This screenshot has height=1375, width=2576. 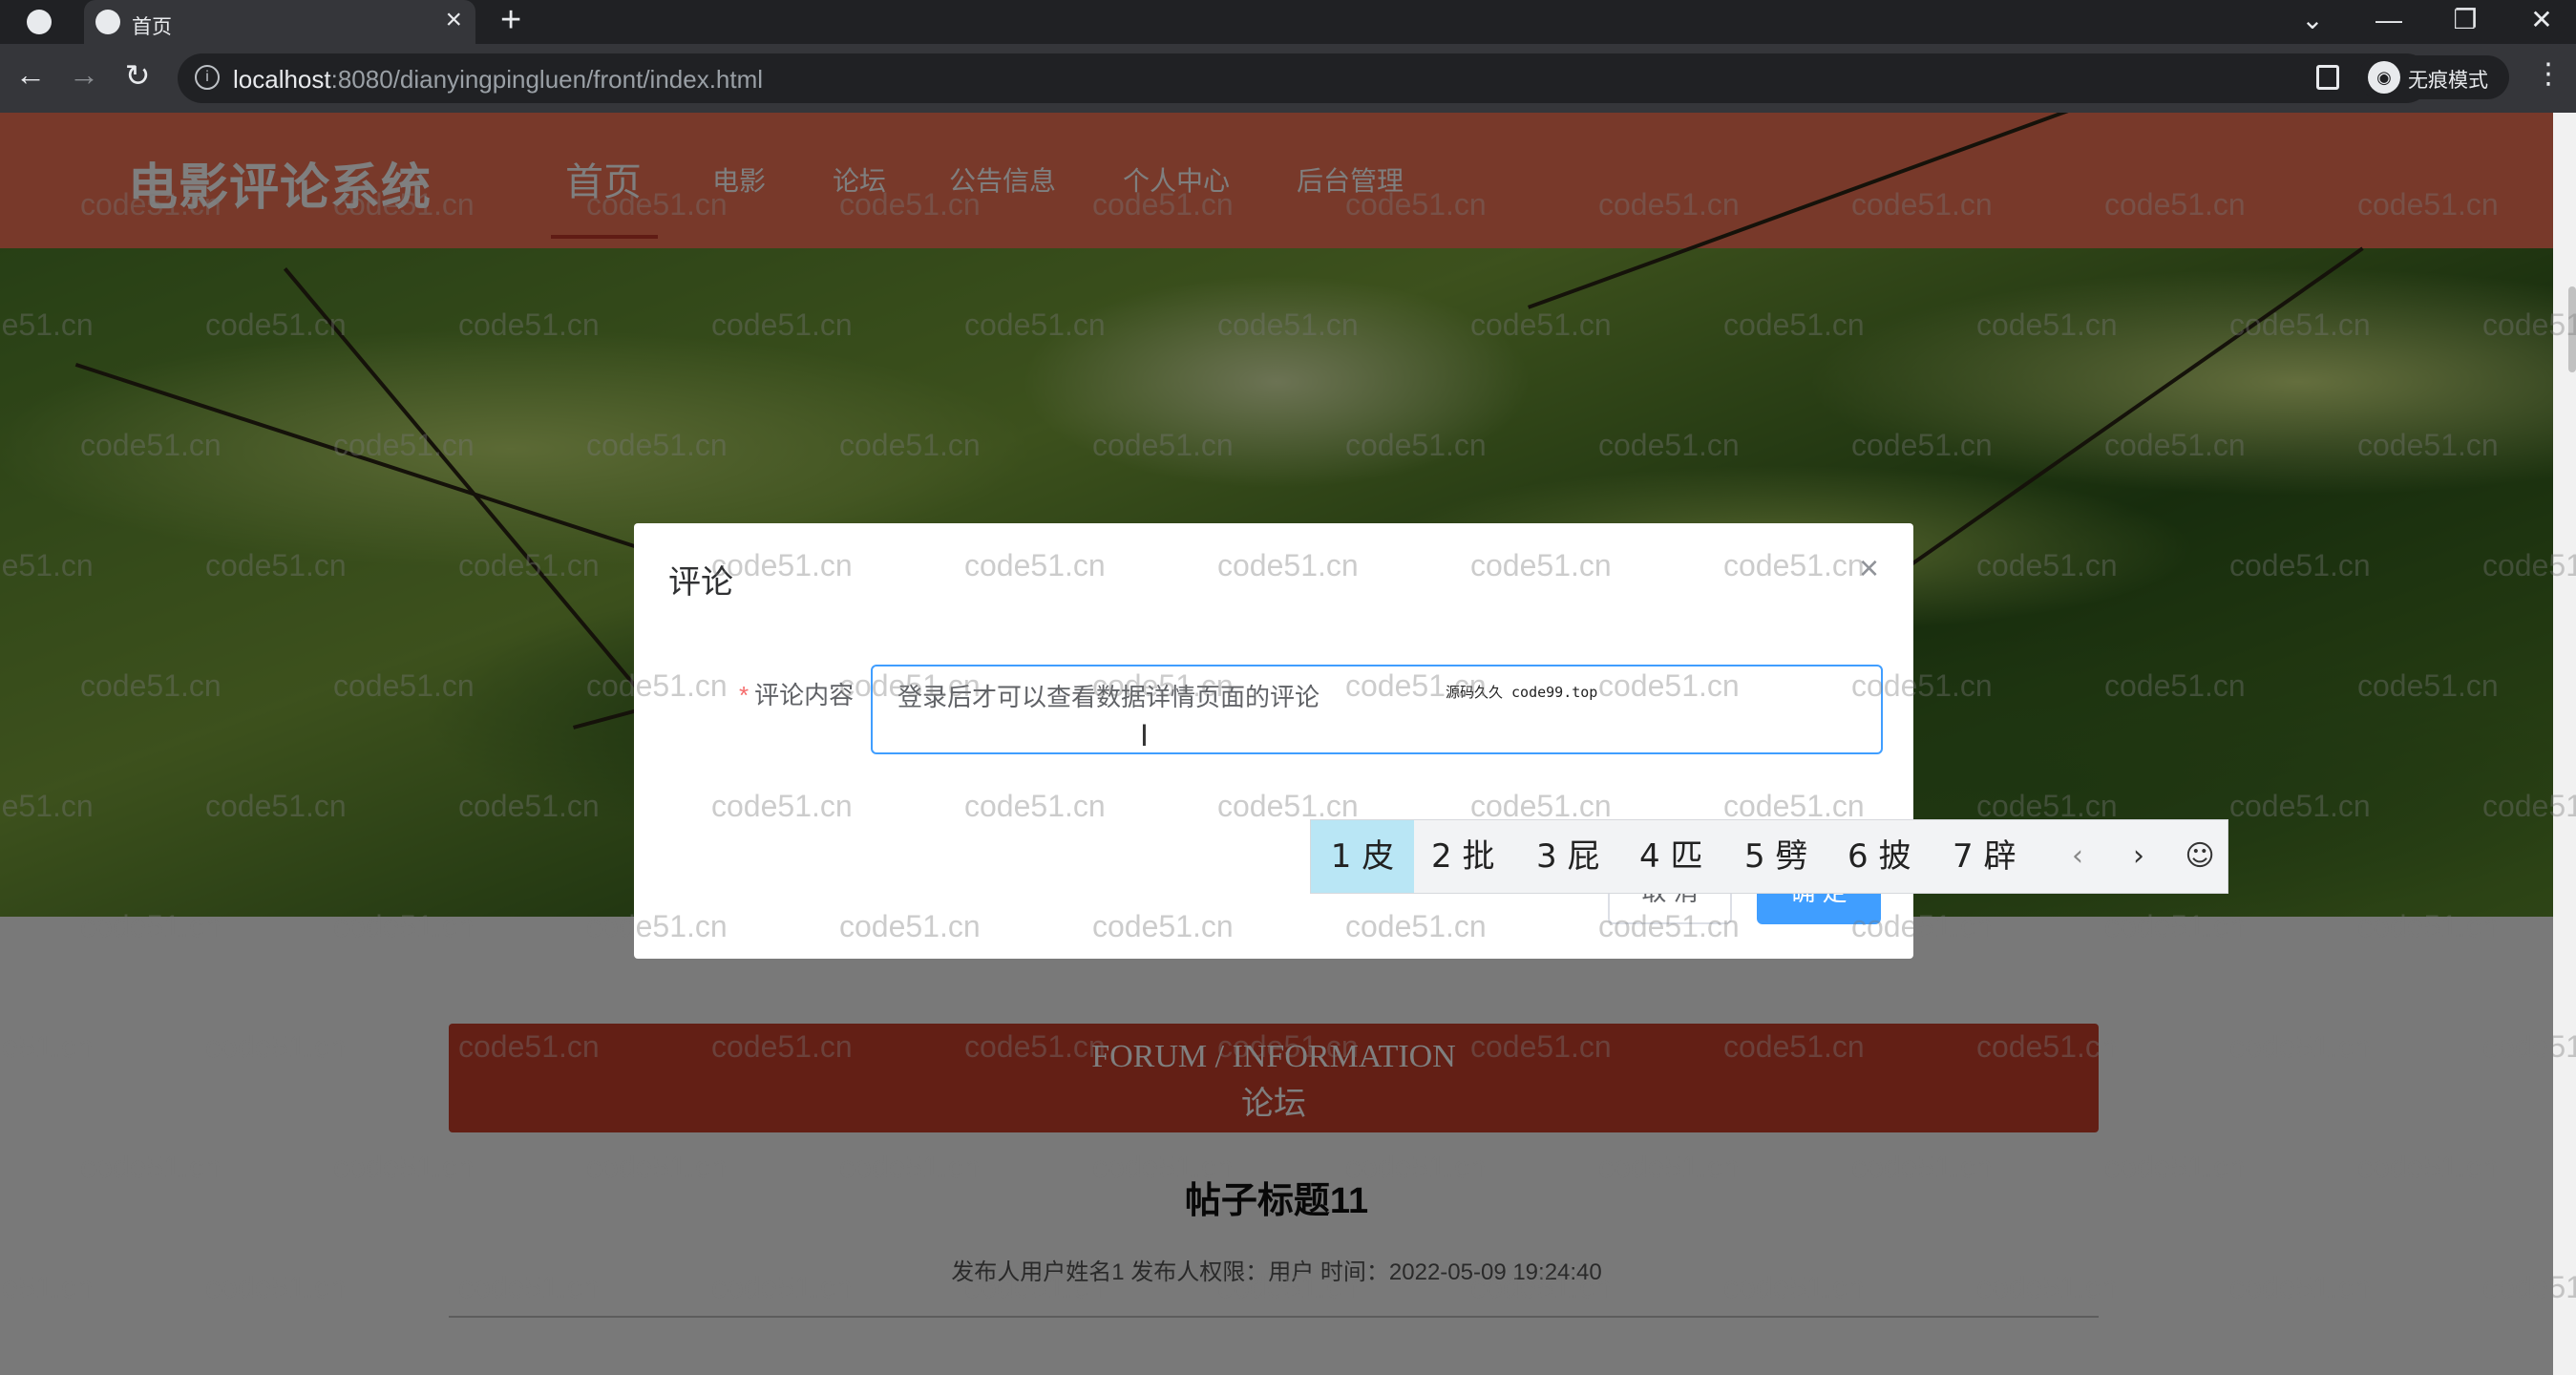 I want to click on browser-tab: 首页 ×, so click(x=279, y=22).